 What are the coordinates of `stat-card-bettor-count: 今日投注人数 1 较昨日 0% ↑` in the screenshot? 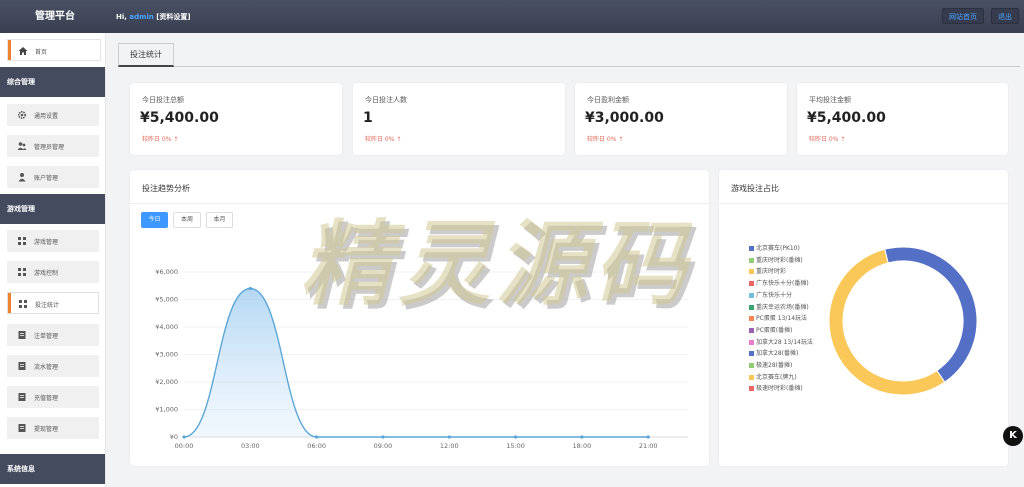 It's located at (459, 119).